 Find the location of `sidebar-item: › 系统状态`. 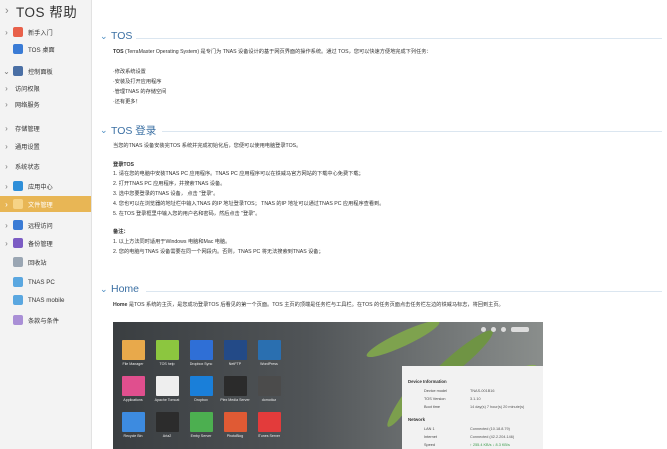

sidebar-item: › 系统状态 is located at coordinates (45, 166).